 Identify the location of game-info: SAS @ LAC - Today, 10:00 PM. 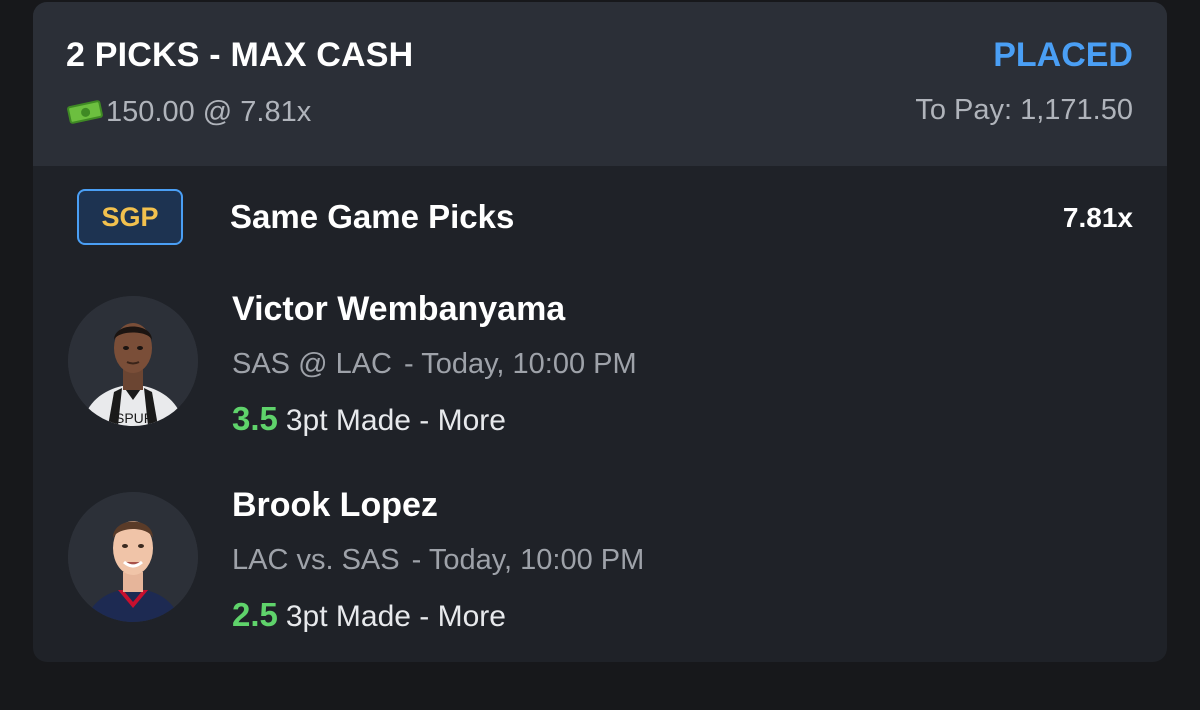
(434, 364).